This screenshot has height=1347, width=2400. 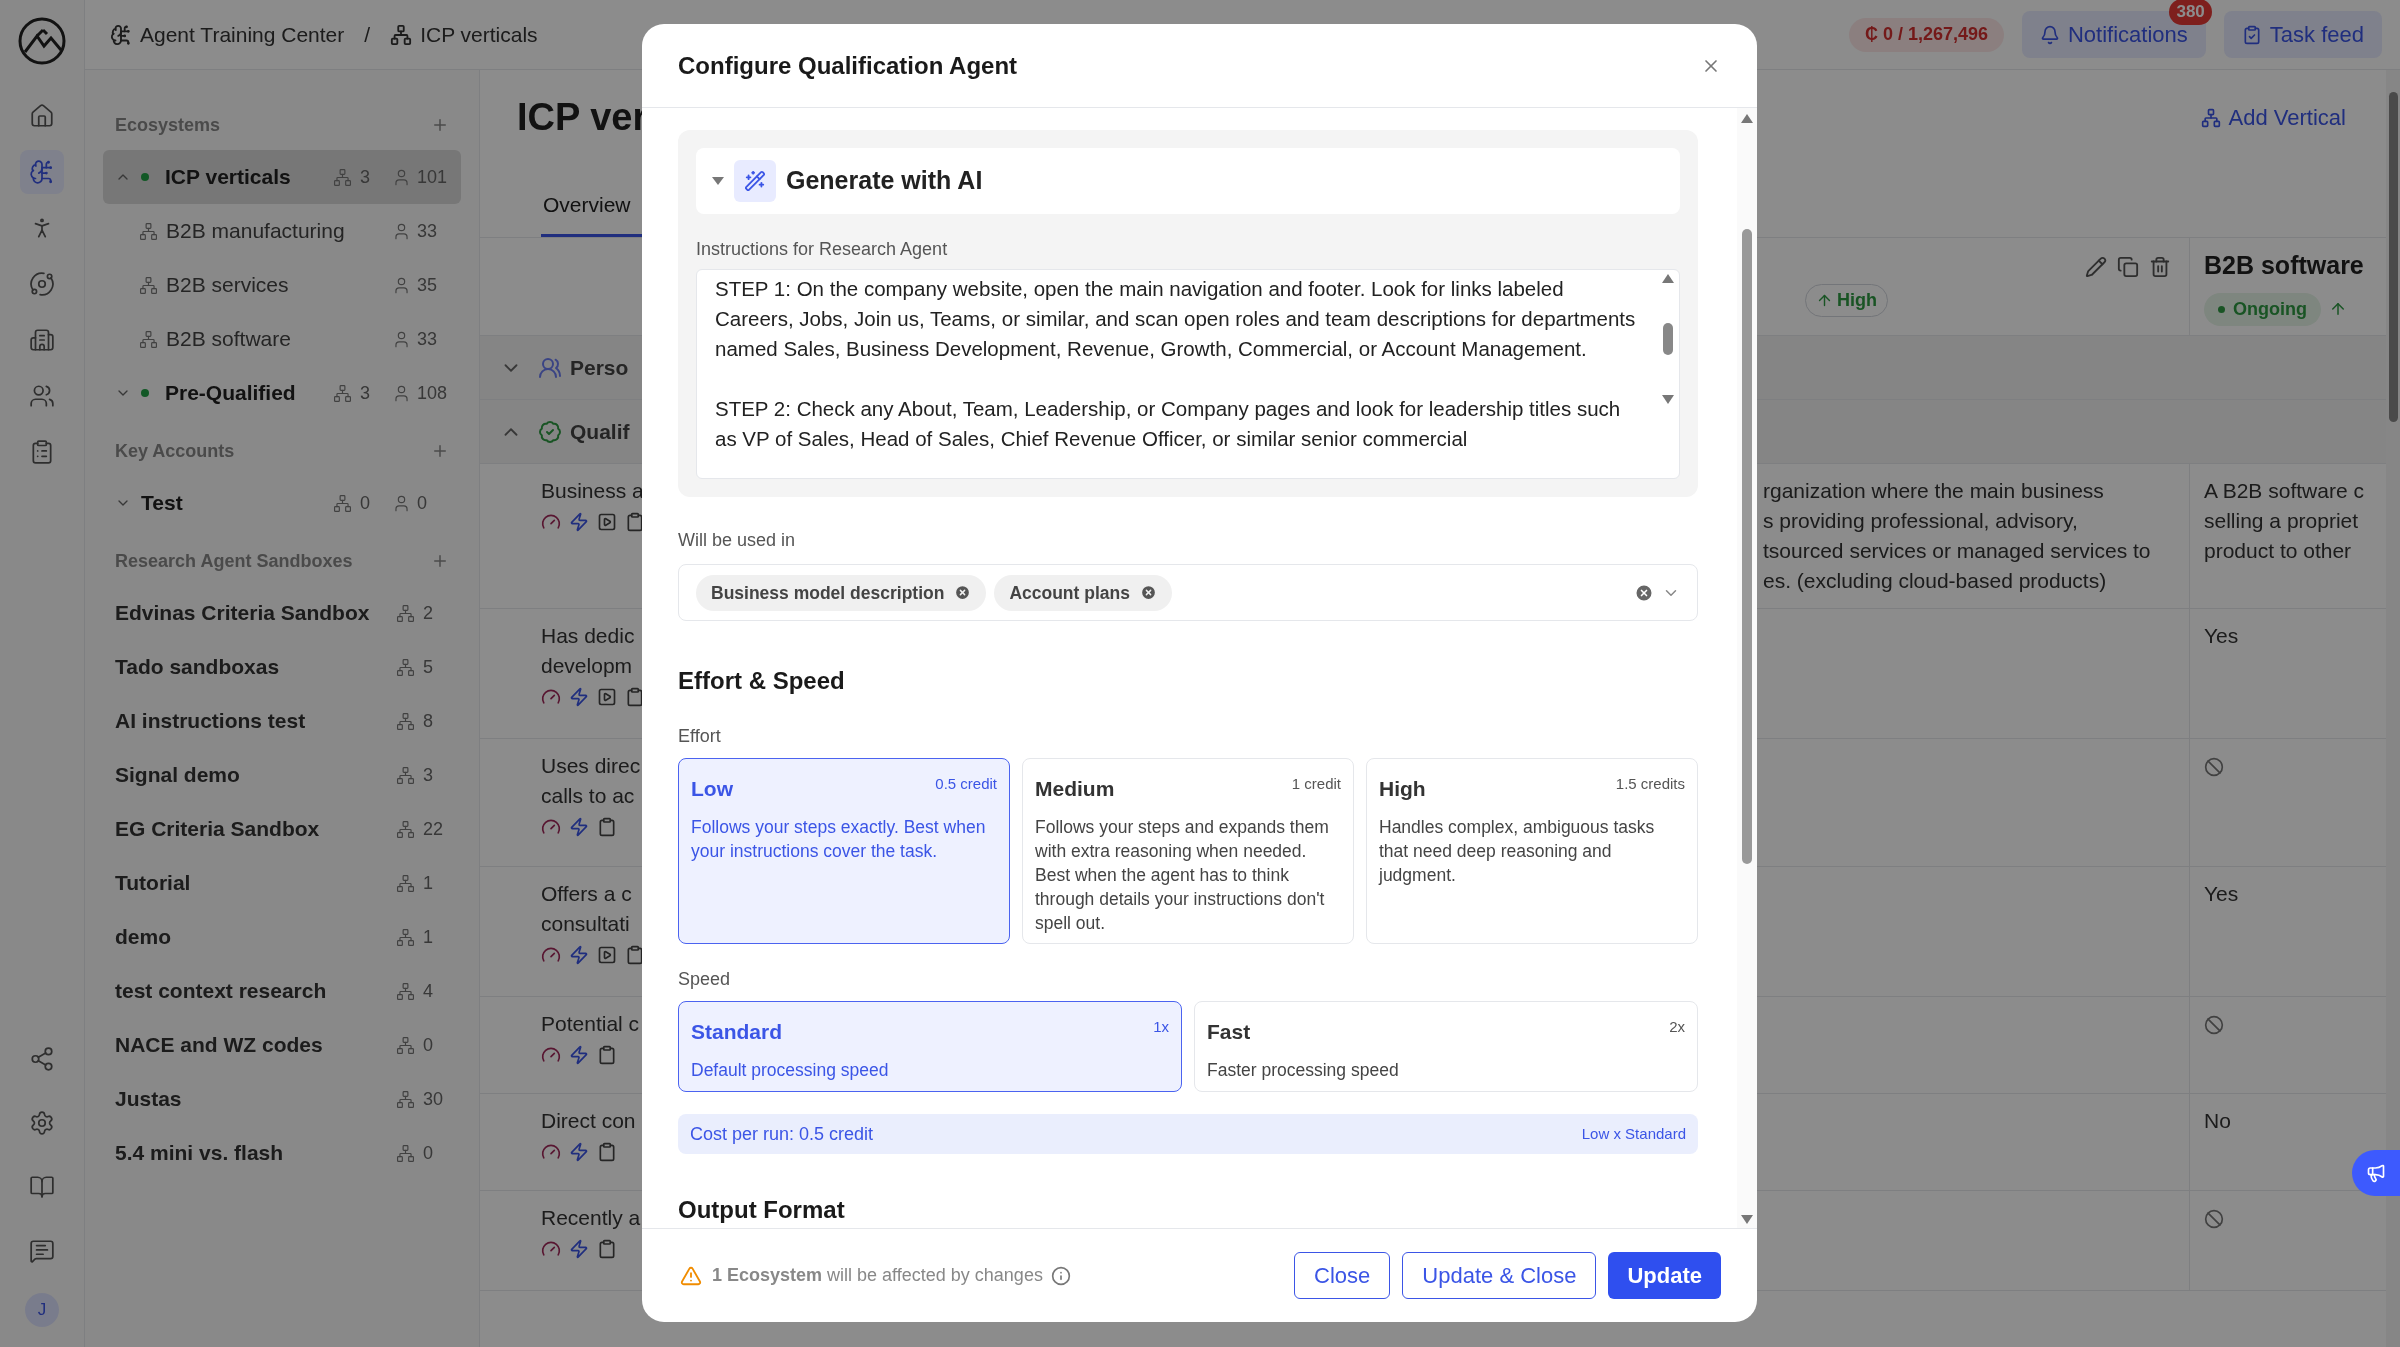 I want to click on announcement-button, so click(x=2376, y=1173).